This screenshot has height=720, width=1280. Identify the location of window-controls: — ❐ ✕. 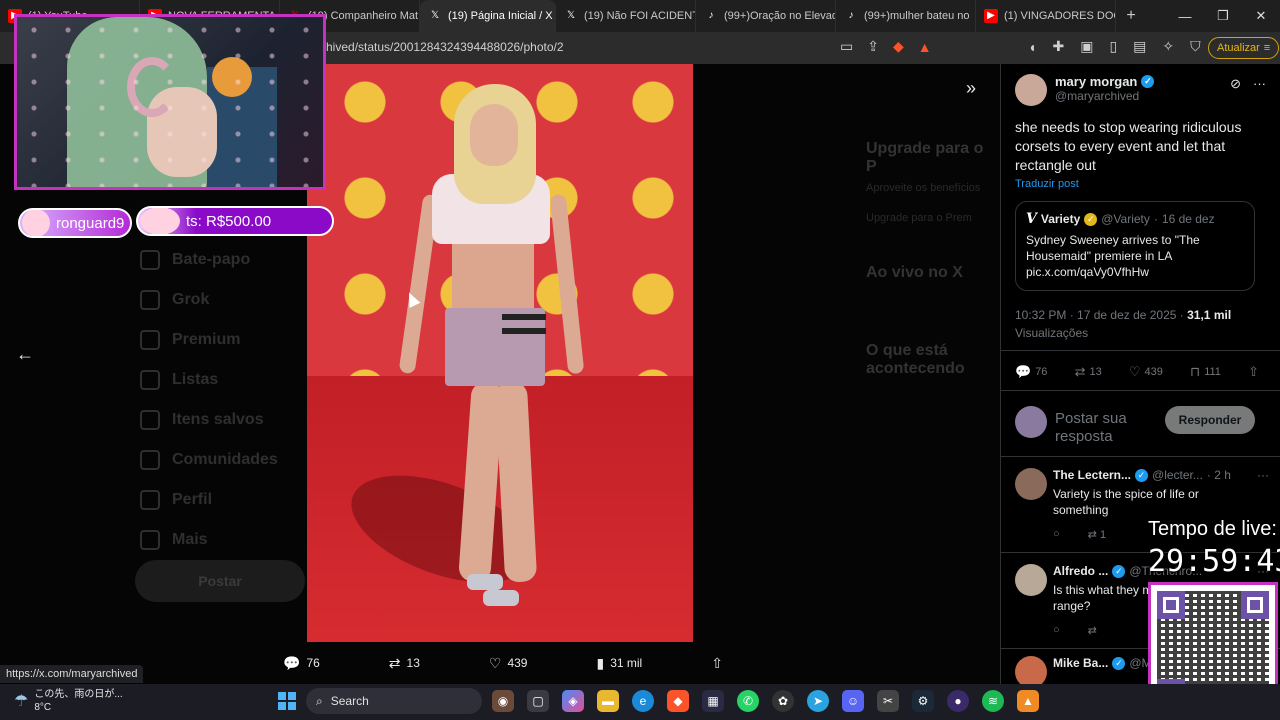
(1223, 16).